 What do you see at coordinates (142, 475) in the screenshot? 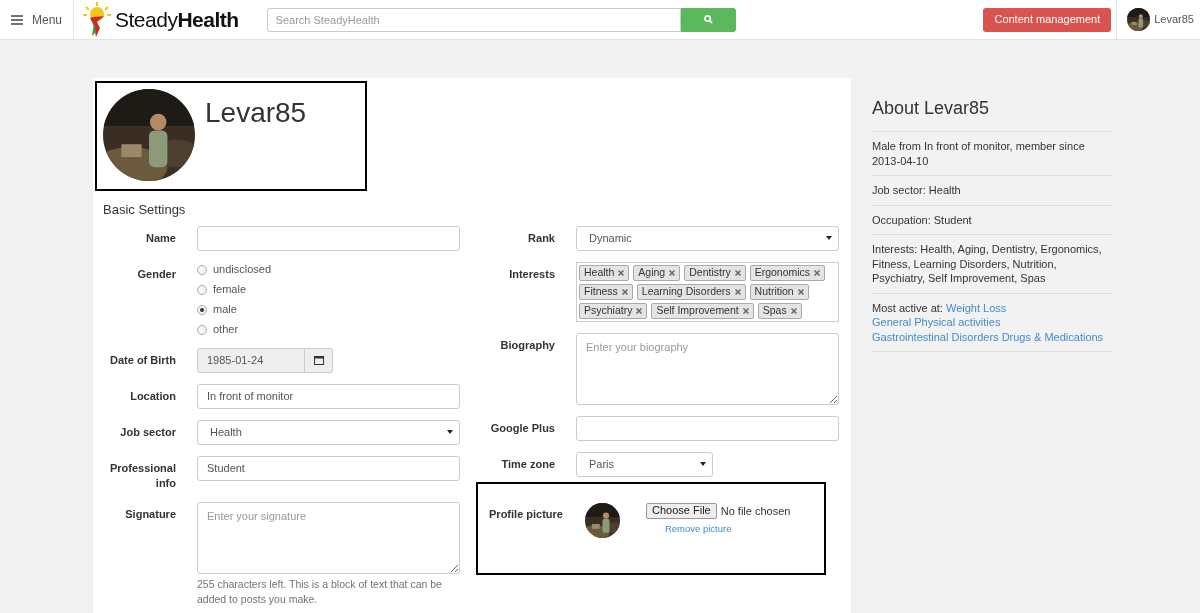
I see `field-label: Professional info` at bounding box center [142, 475].